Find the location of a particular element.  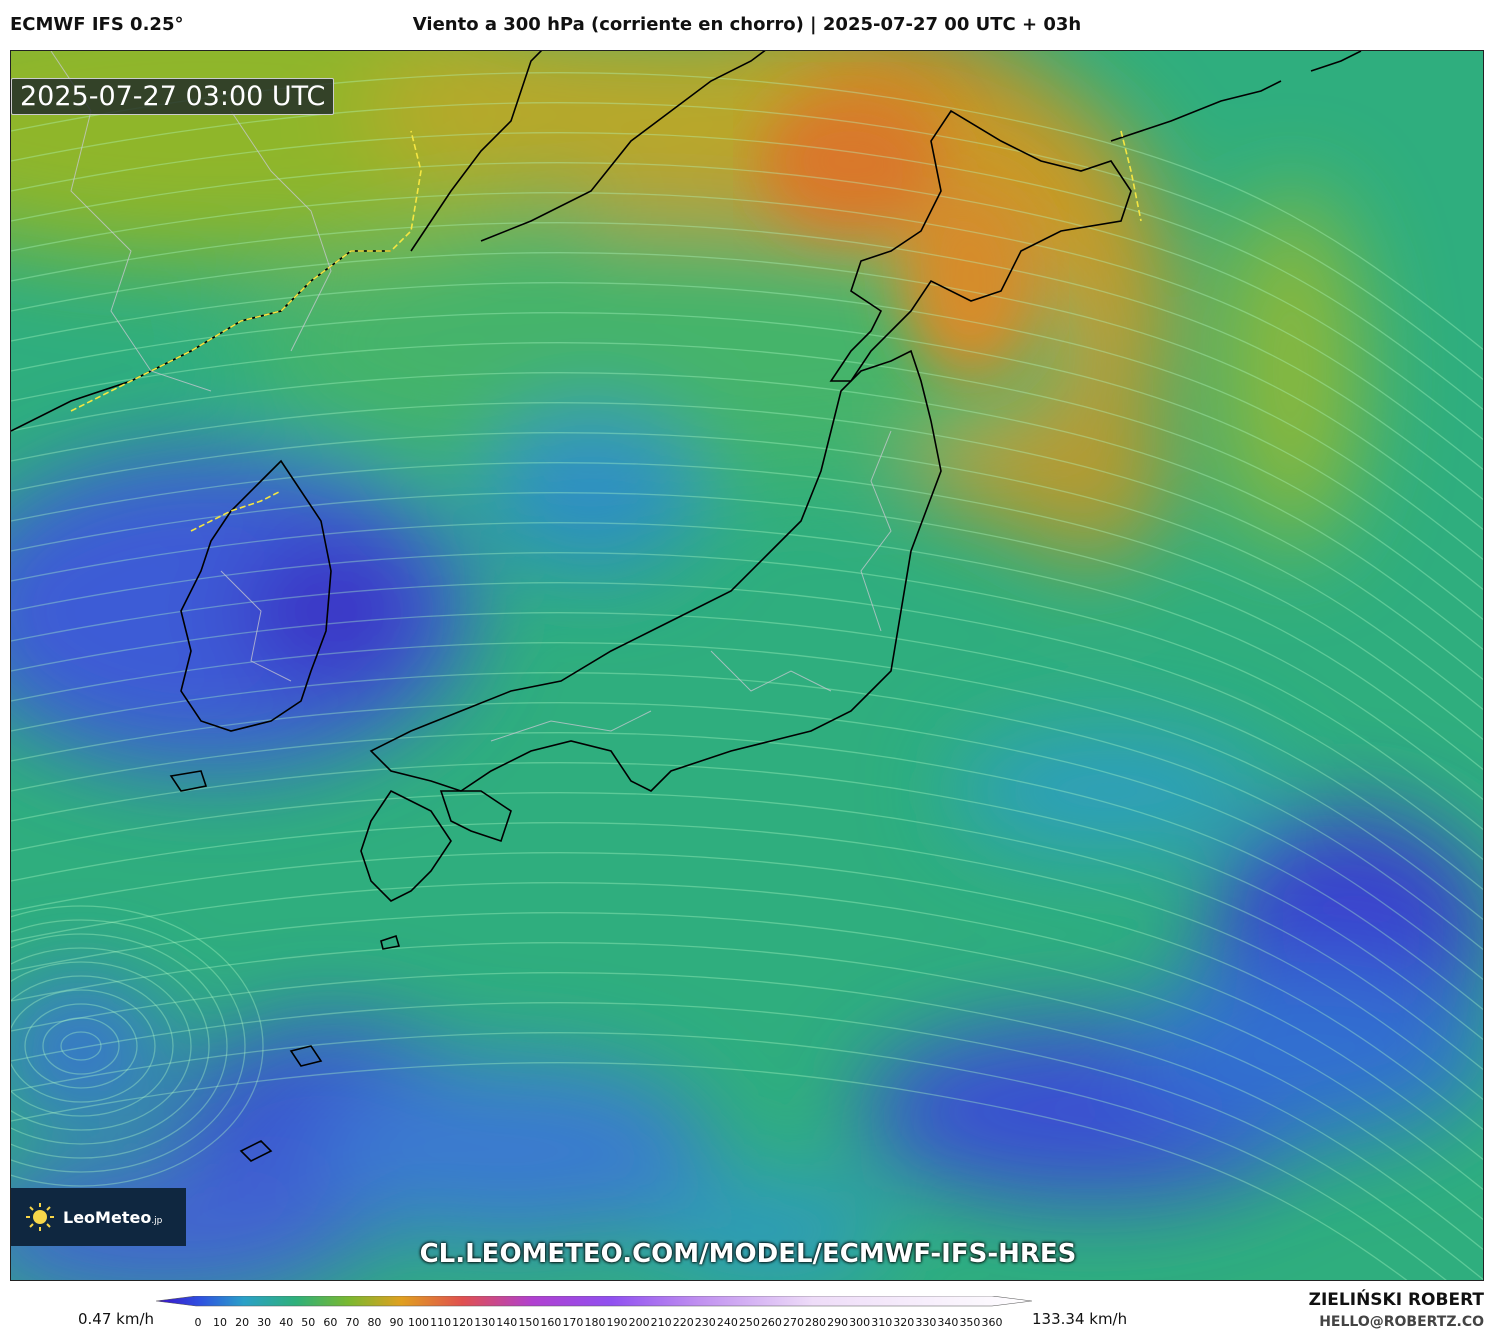

legend-tick-label: 240 is located at coordinates (727, 1322).